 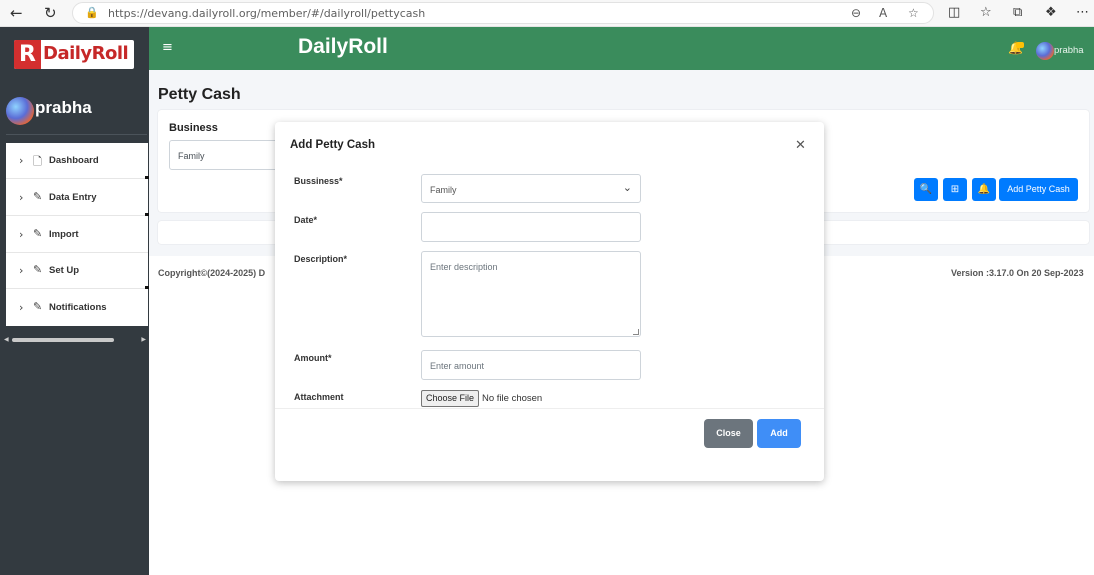 What do you see at coordinates (531, 227) in the screenshot?
I see `date-input` at bounding box center [531, 227].